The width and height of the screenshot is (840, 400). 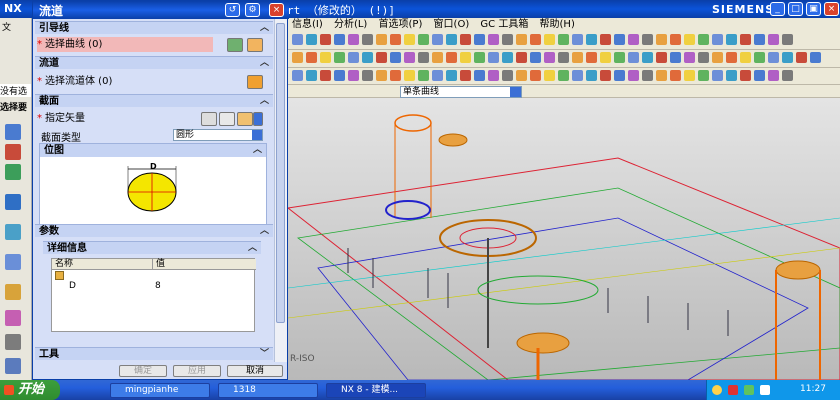 I want to click on history-icon, so click(x=13, y=232).